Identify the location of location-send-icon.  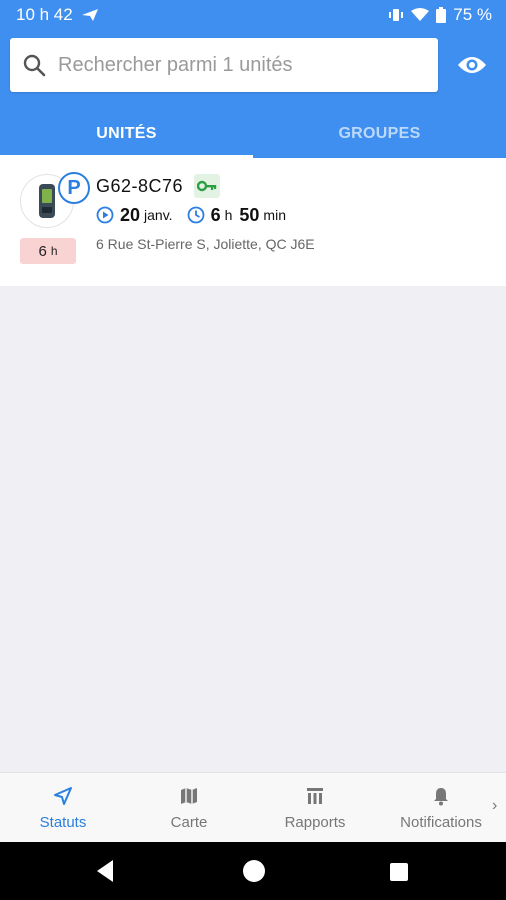
(89, 15).